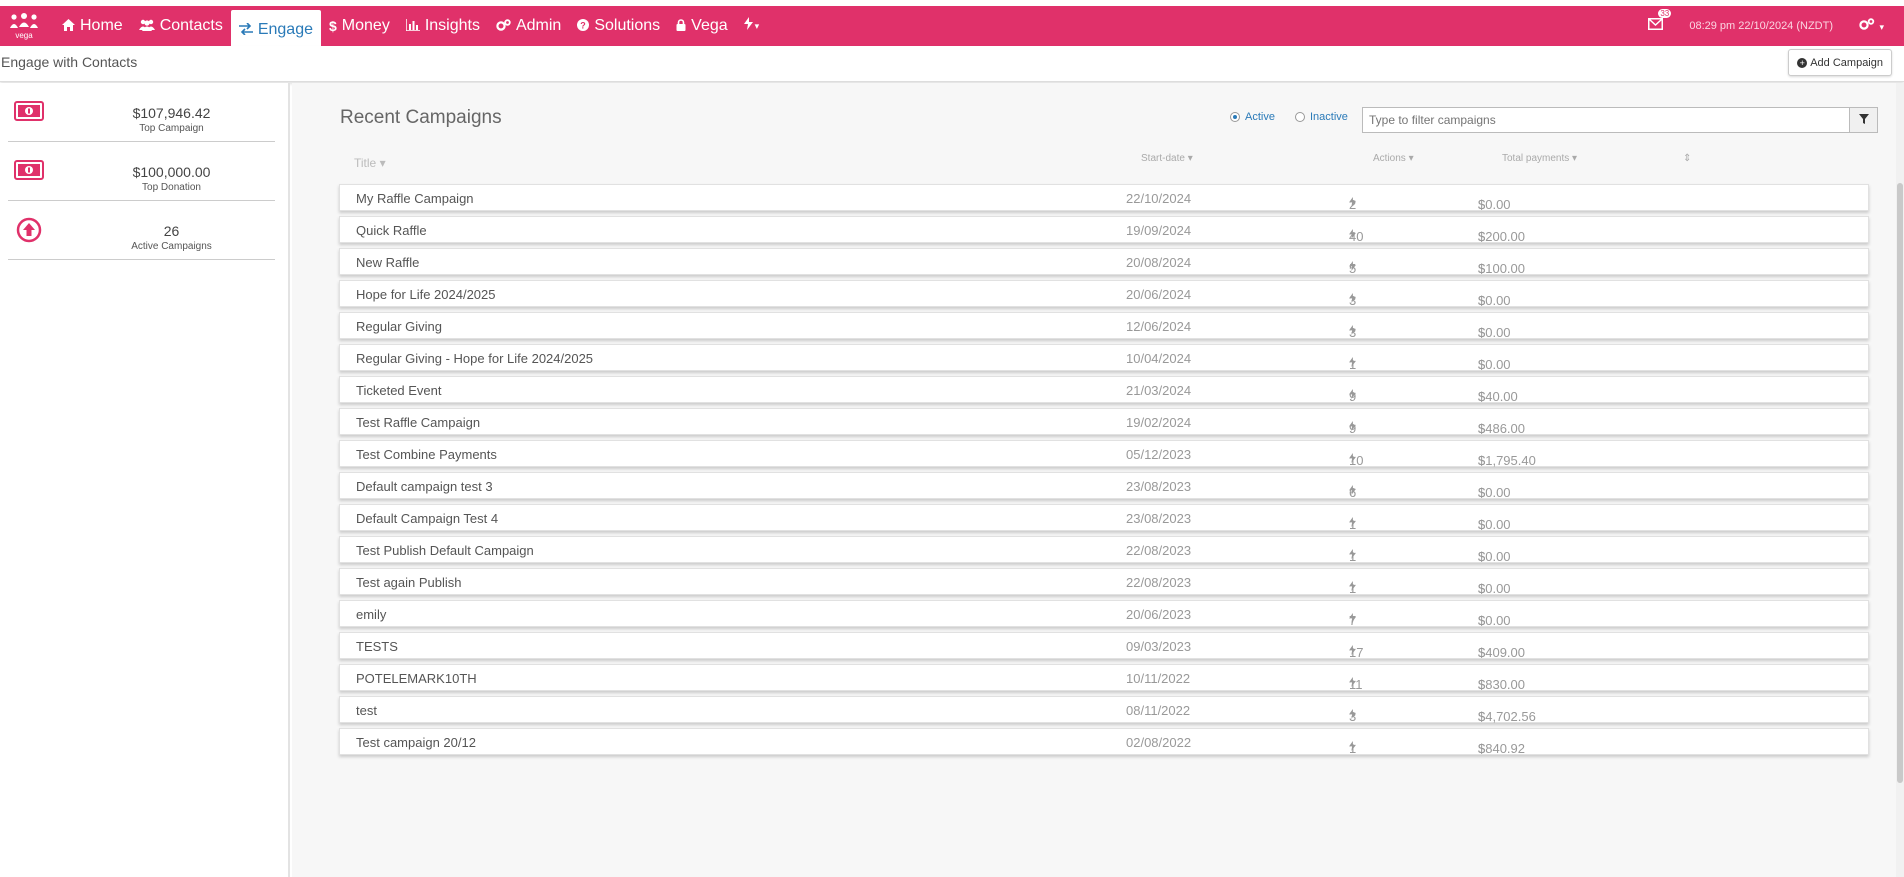  Describe the element at coordinates (275, 30) in the screenshot. I see `nav-engage: Engage` at that location.